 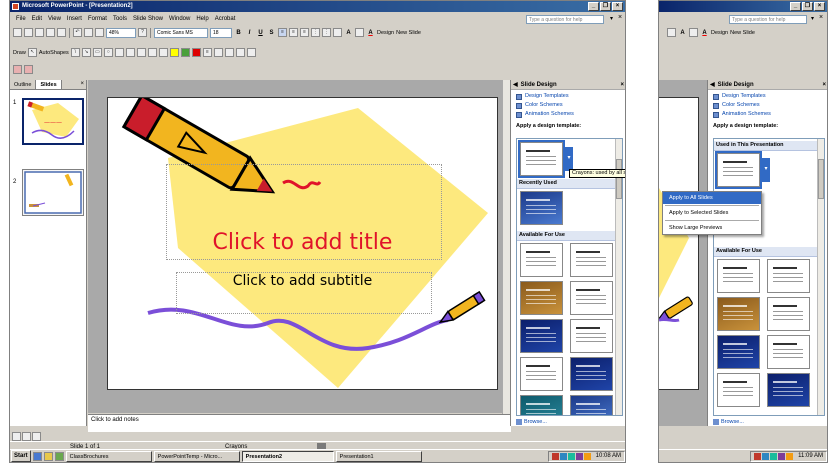 What do you see at coordinates (36, 436) in the screenshot?
I see `slideshow-view-icon` at bounding box center [36, 436].